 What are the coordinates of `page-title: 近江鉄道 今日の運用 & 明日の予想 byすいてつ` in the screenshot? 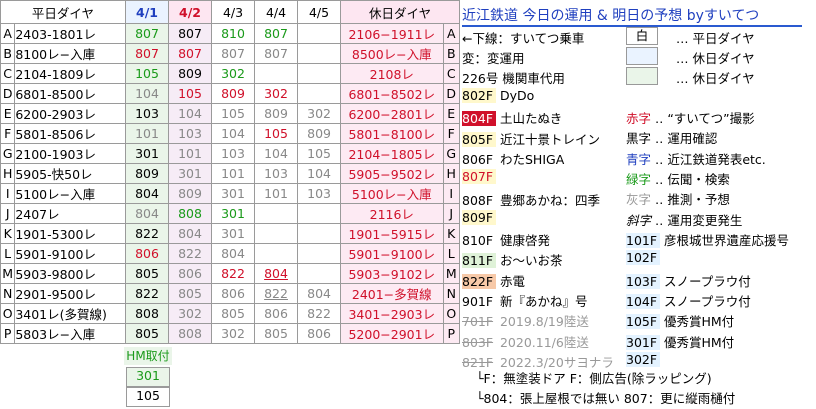 It's located at (632, 16).